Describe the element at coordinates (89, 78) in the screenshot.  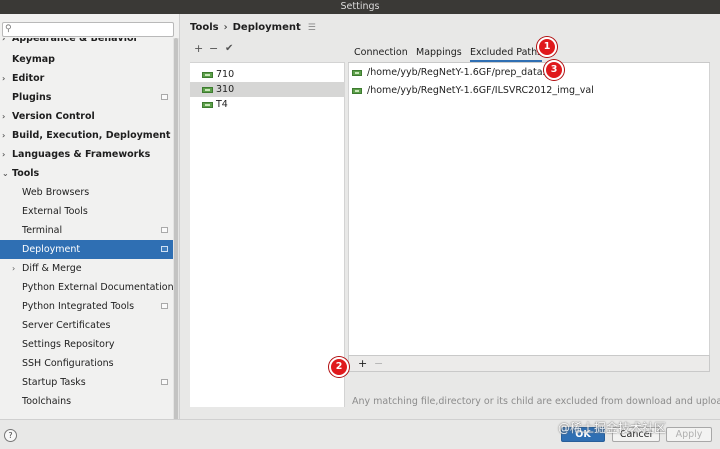
I see `sidebar-item-editor: › Editor` at that location.